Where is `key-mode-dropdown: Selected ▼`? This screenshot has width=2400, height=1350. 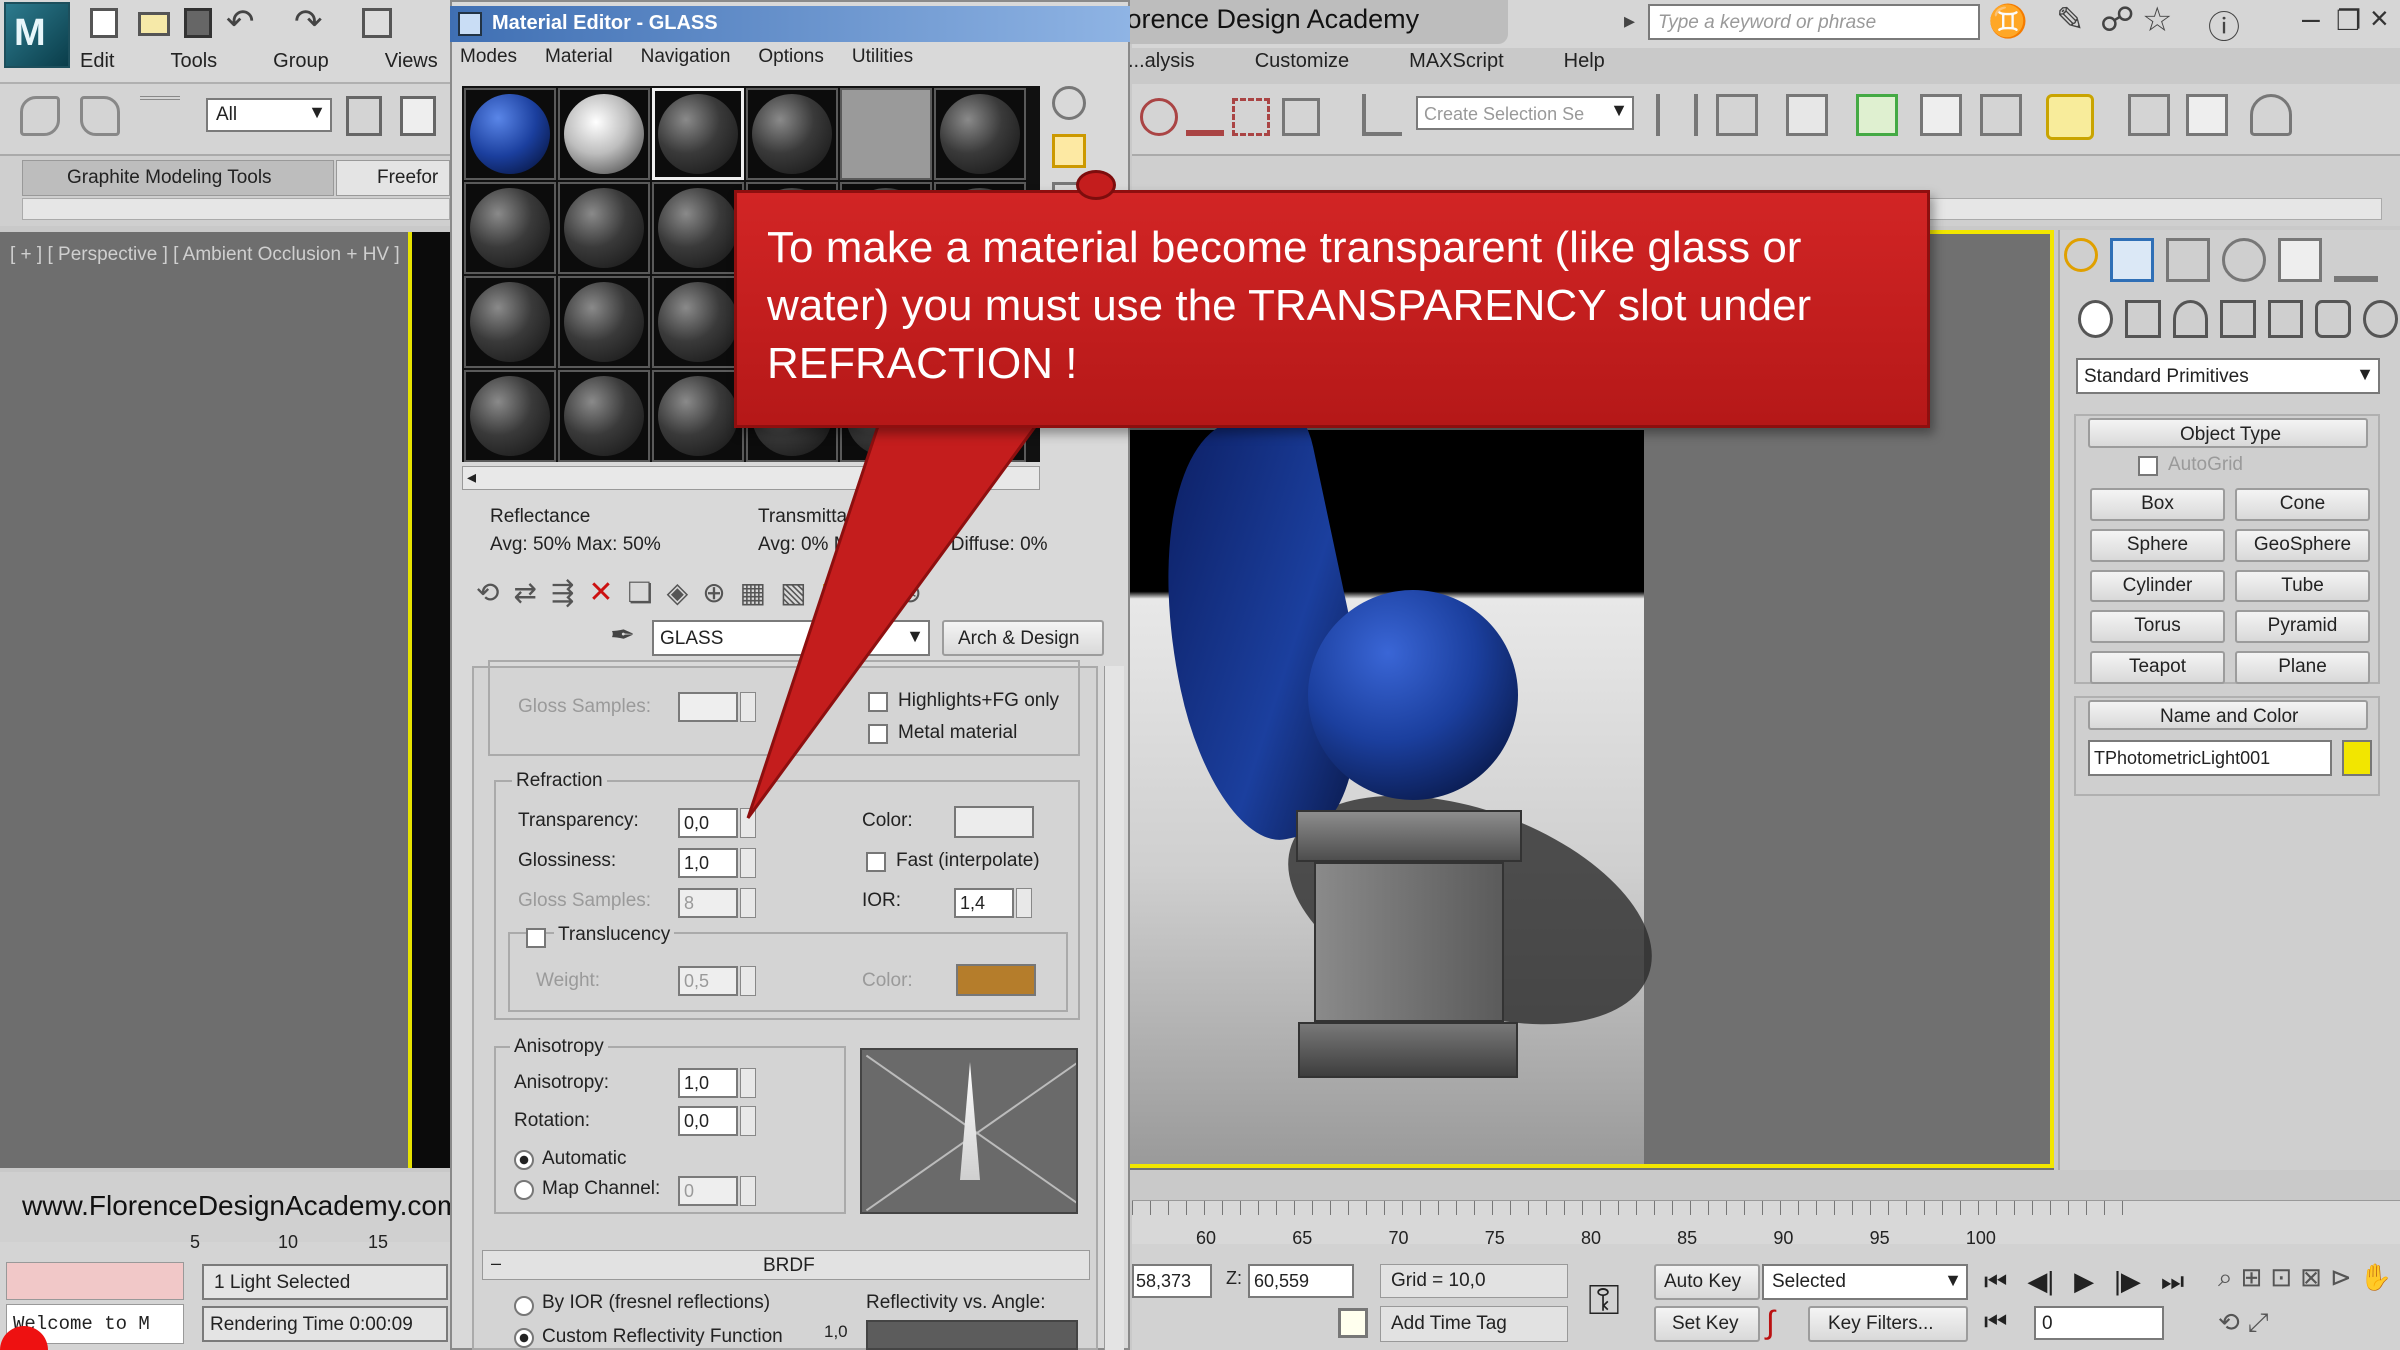
key-mode-dropdown: Selected ▼ is located at coordinates (1865, 1282).